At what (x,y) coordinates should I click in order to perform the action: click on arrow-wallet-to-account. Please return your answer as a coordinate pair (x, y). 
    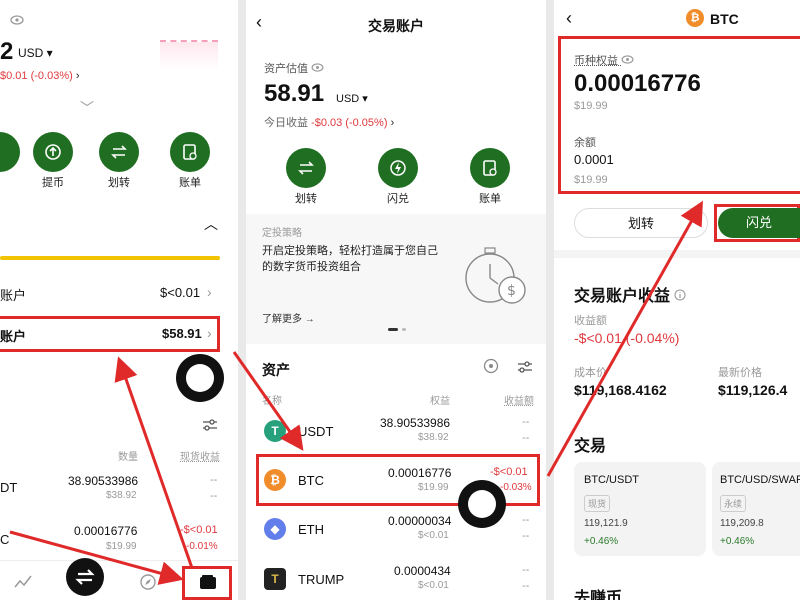
    Looking at the image, I should click on (154, 462).